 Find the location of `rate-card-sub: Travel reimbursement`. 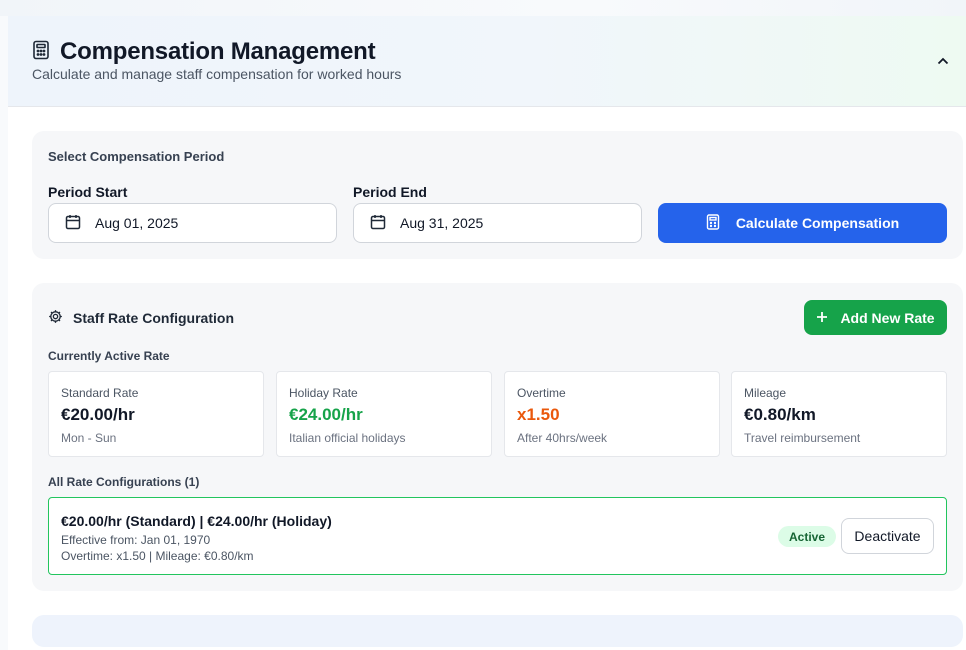

rate-card-sub: Travel reimbursement is located at coordinates (802, 438).